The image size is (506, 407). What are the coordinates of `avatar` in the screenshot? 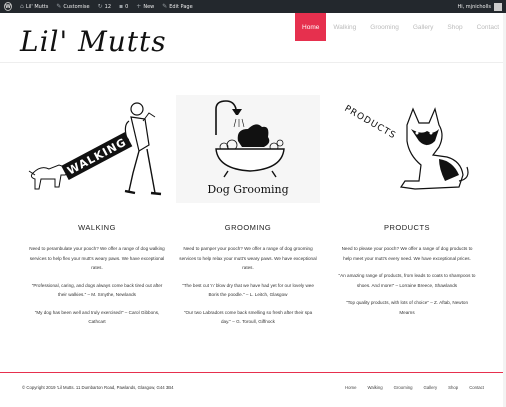 It's located at (498, 6).